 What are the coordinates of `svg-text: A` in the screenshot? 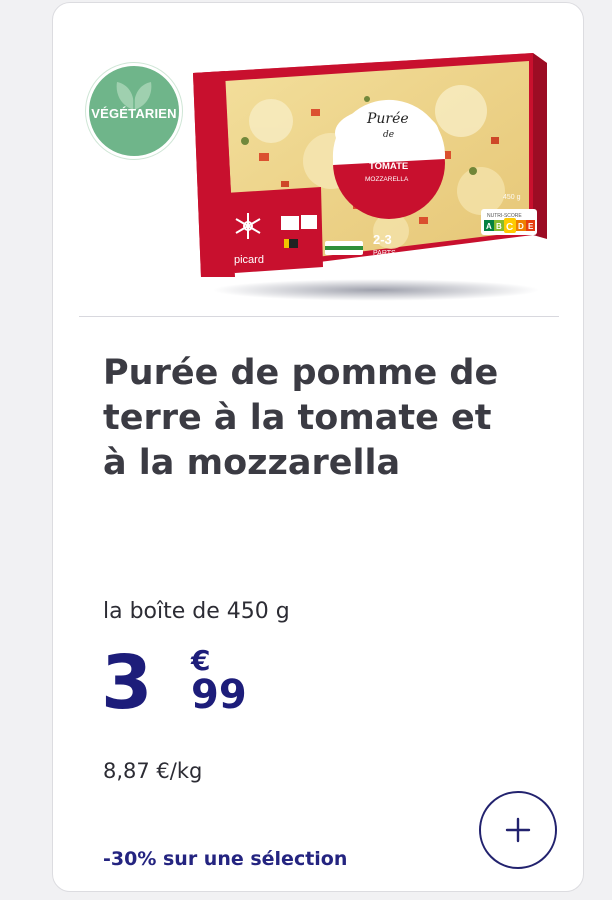 It's located at (489, 226).